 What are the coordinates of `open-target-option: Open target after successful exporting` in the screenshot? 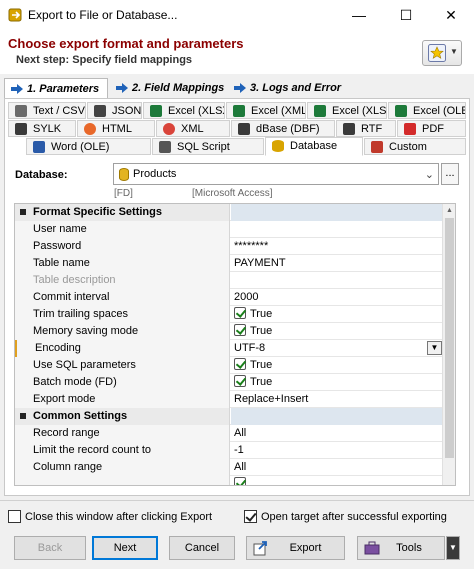 It's located at (345, 516).